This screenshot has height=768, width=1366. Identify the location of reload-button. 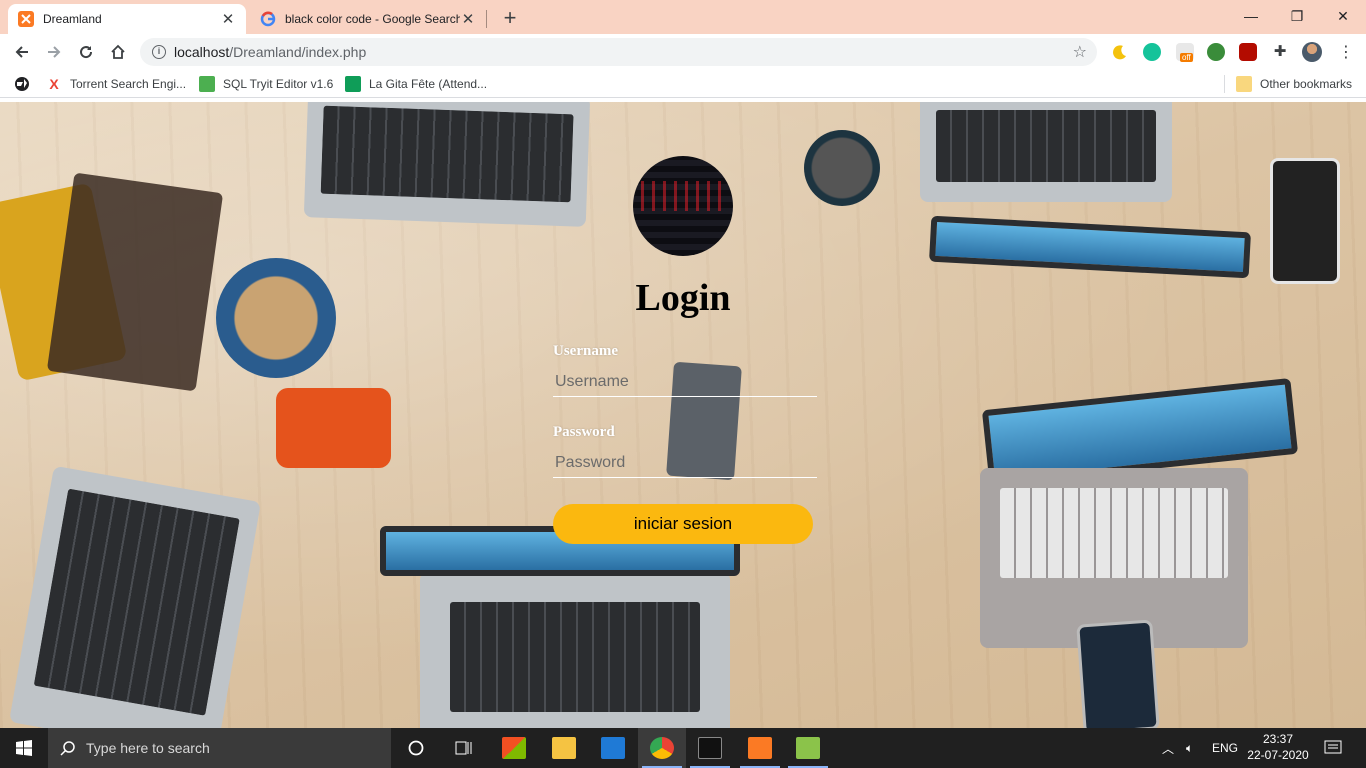
(86, 52).